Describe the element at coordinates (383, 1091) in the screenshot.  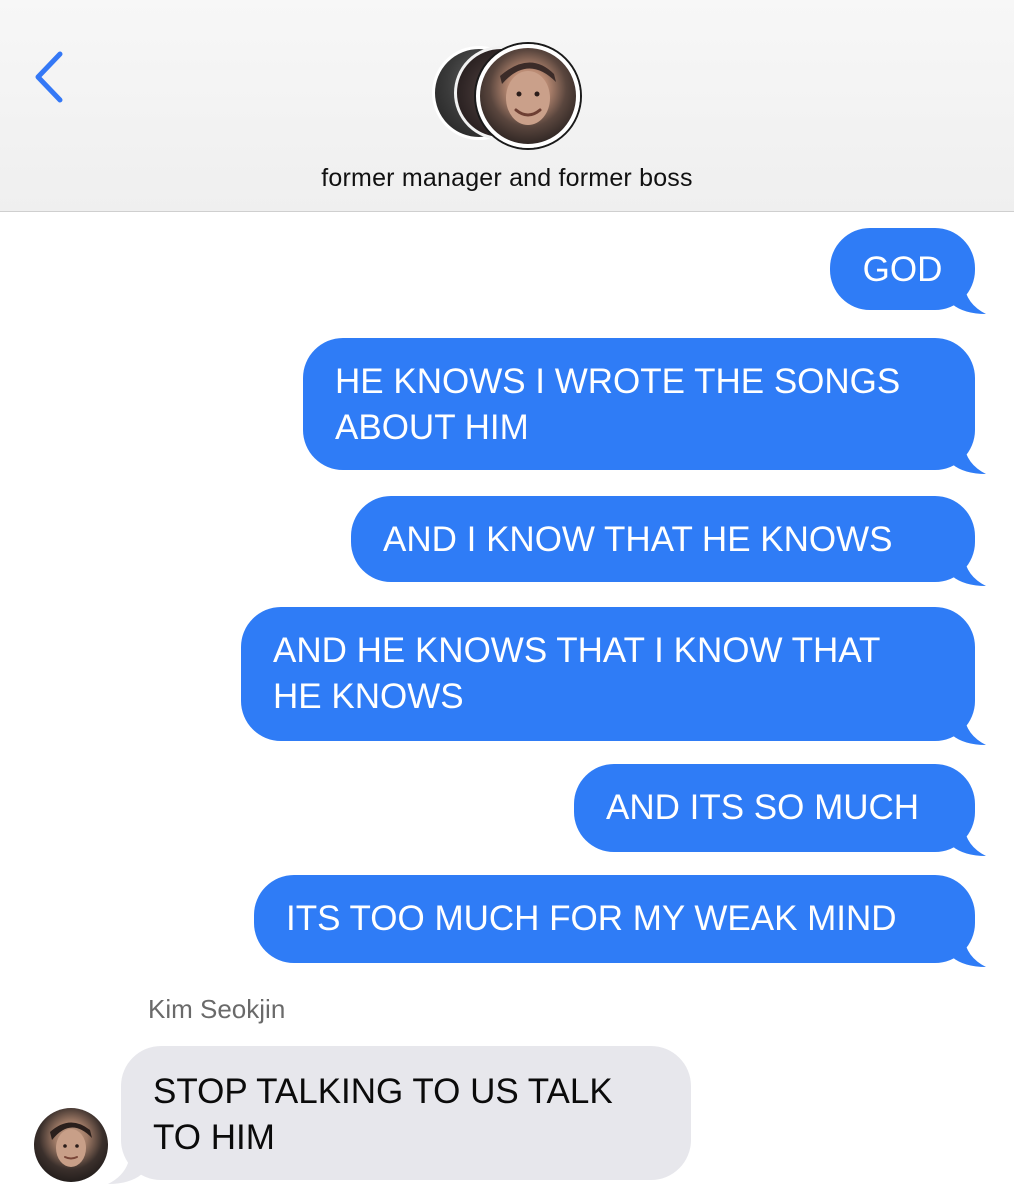
I see `message-text: STOP TALKING TO US TALK` at that location.